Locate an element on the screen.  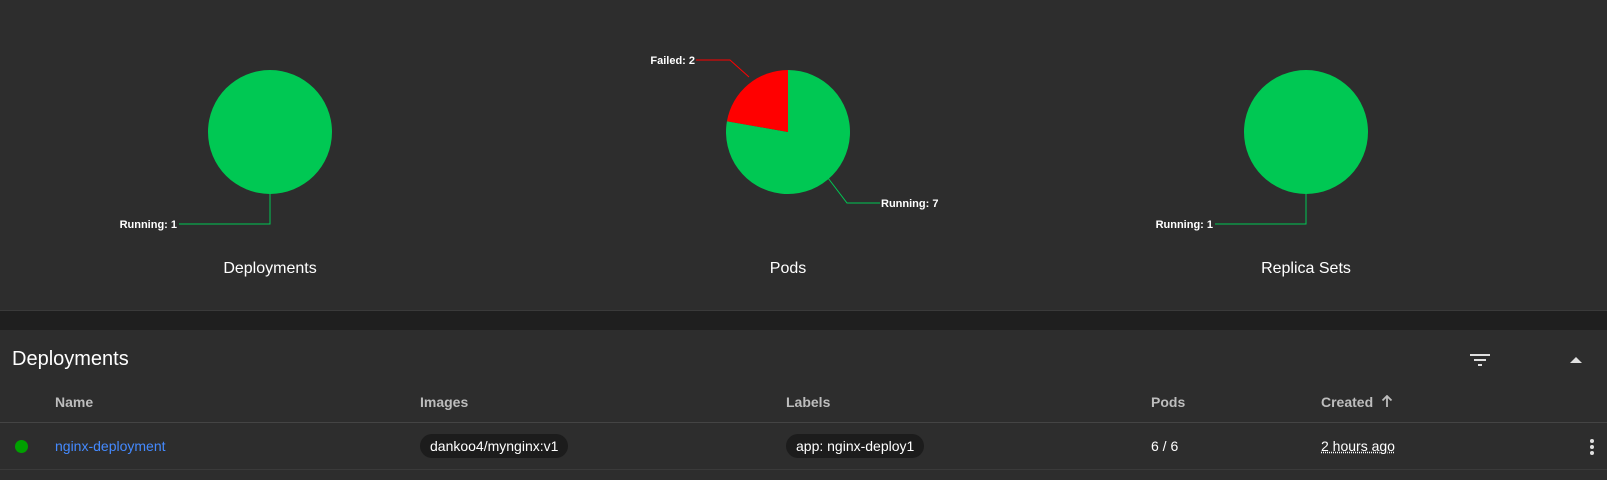
column-header-pods: Pods is located at coordinates (1168, 402).